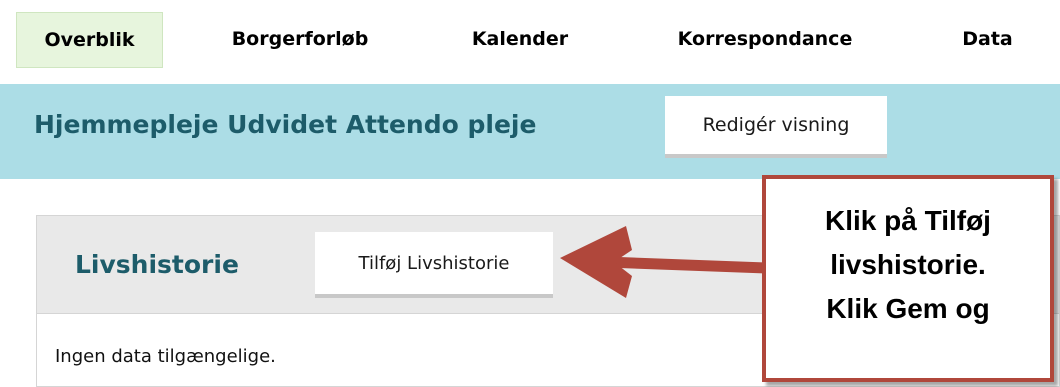 The width and height of the screenshot is (1060, 387). I want to click on annotation-callout: Klik på Tilføj livshistorie. Klik Gem og, so click(908, 278).